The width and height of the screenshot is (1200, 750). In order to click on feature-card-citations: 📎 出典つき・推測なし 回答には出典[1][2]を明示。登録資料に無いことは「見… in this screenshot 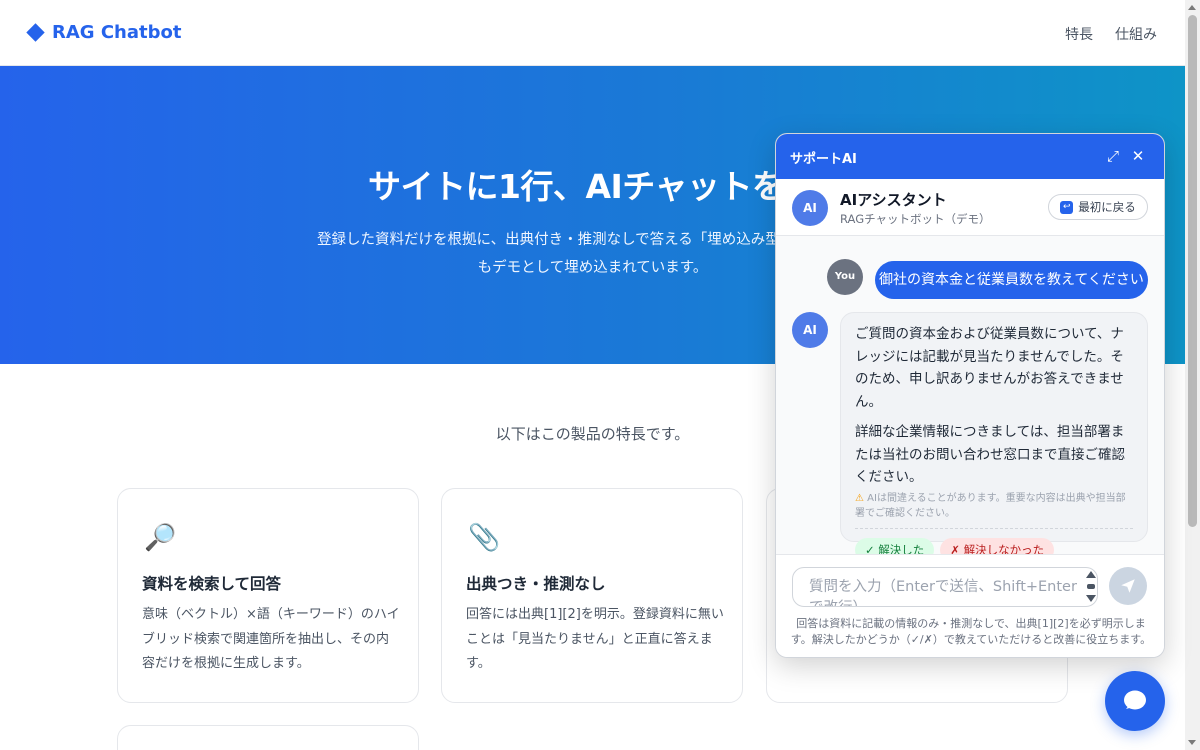, I will do `click(592, 595)`.